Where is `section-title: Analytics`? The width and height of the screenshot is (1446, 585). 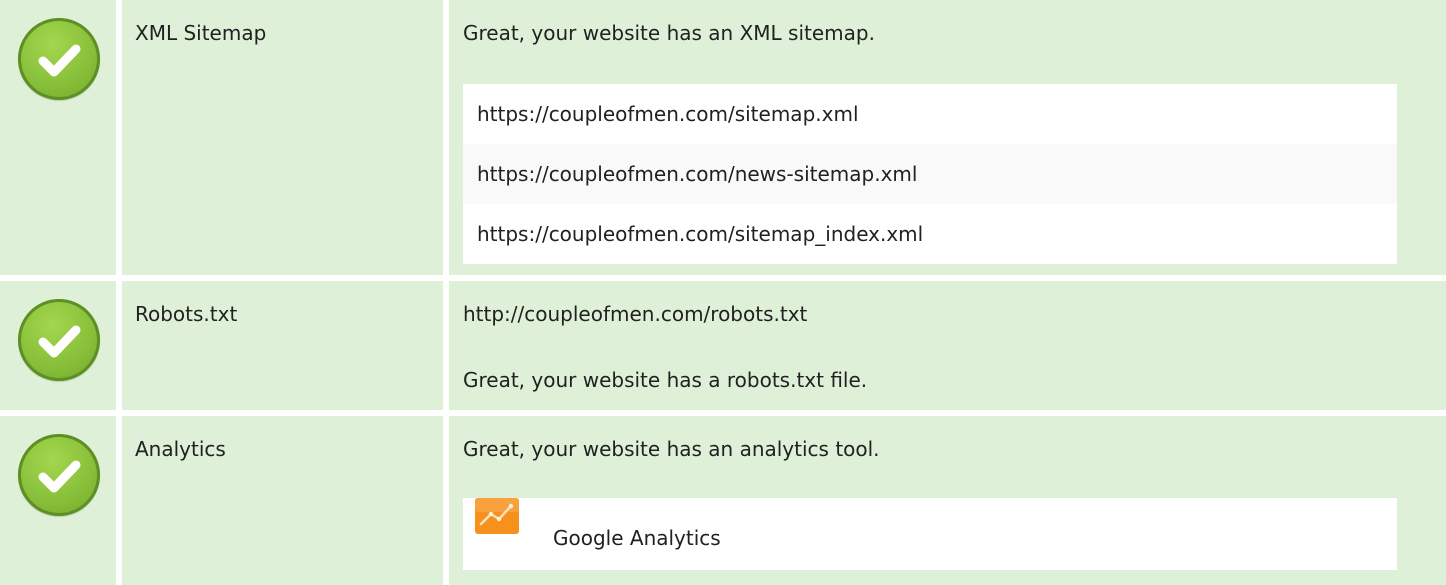
section-title: Analytics is located at coordinates (180, 449).